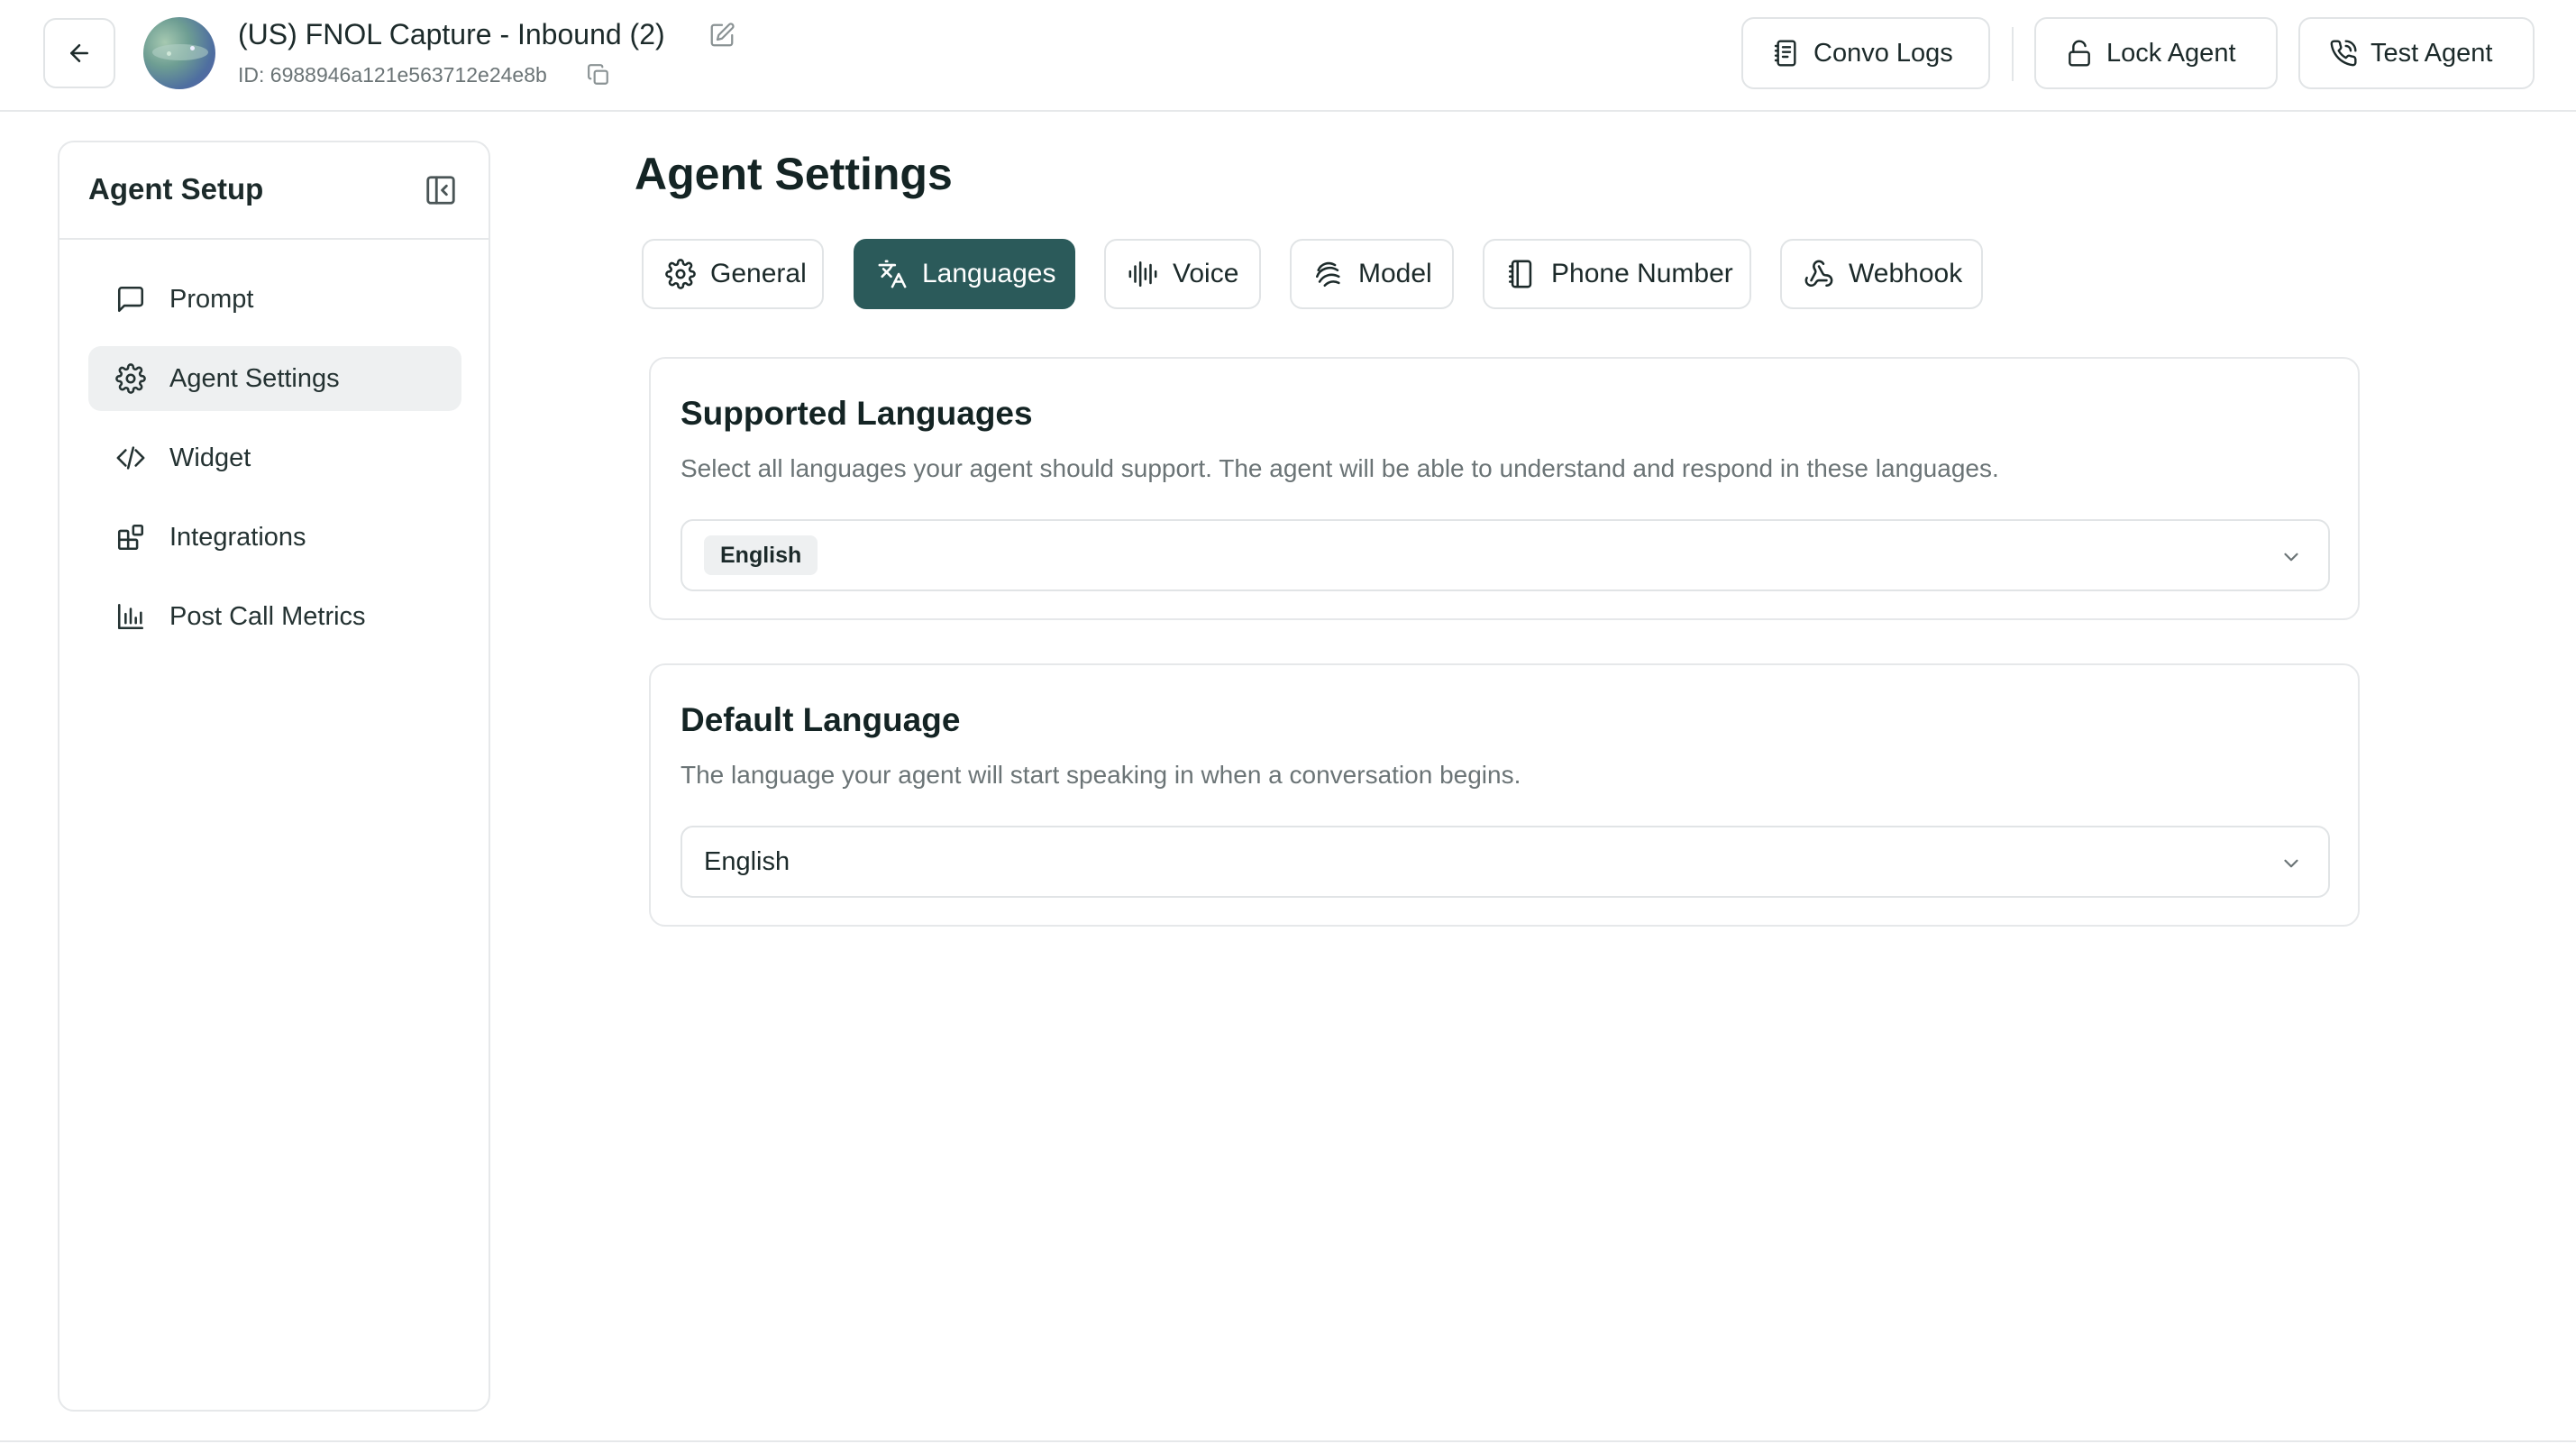 The image size is (2576, 1444). I want to click on logs-icon, so click(1785, 53).